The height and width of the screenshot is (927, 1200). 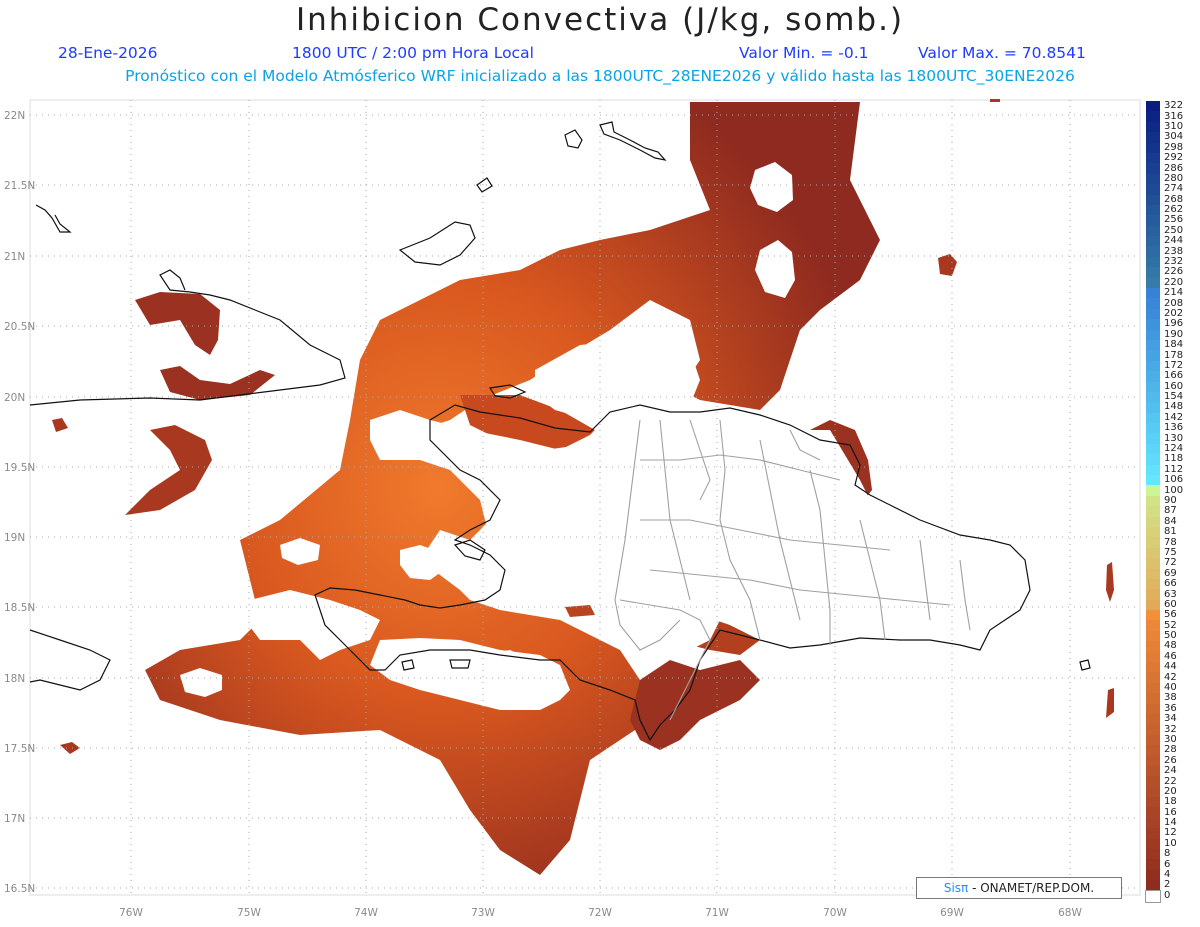 I want to click on colorbar-label: 148, so click(x=1174, y=407).